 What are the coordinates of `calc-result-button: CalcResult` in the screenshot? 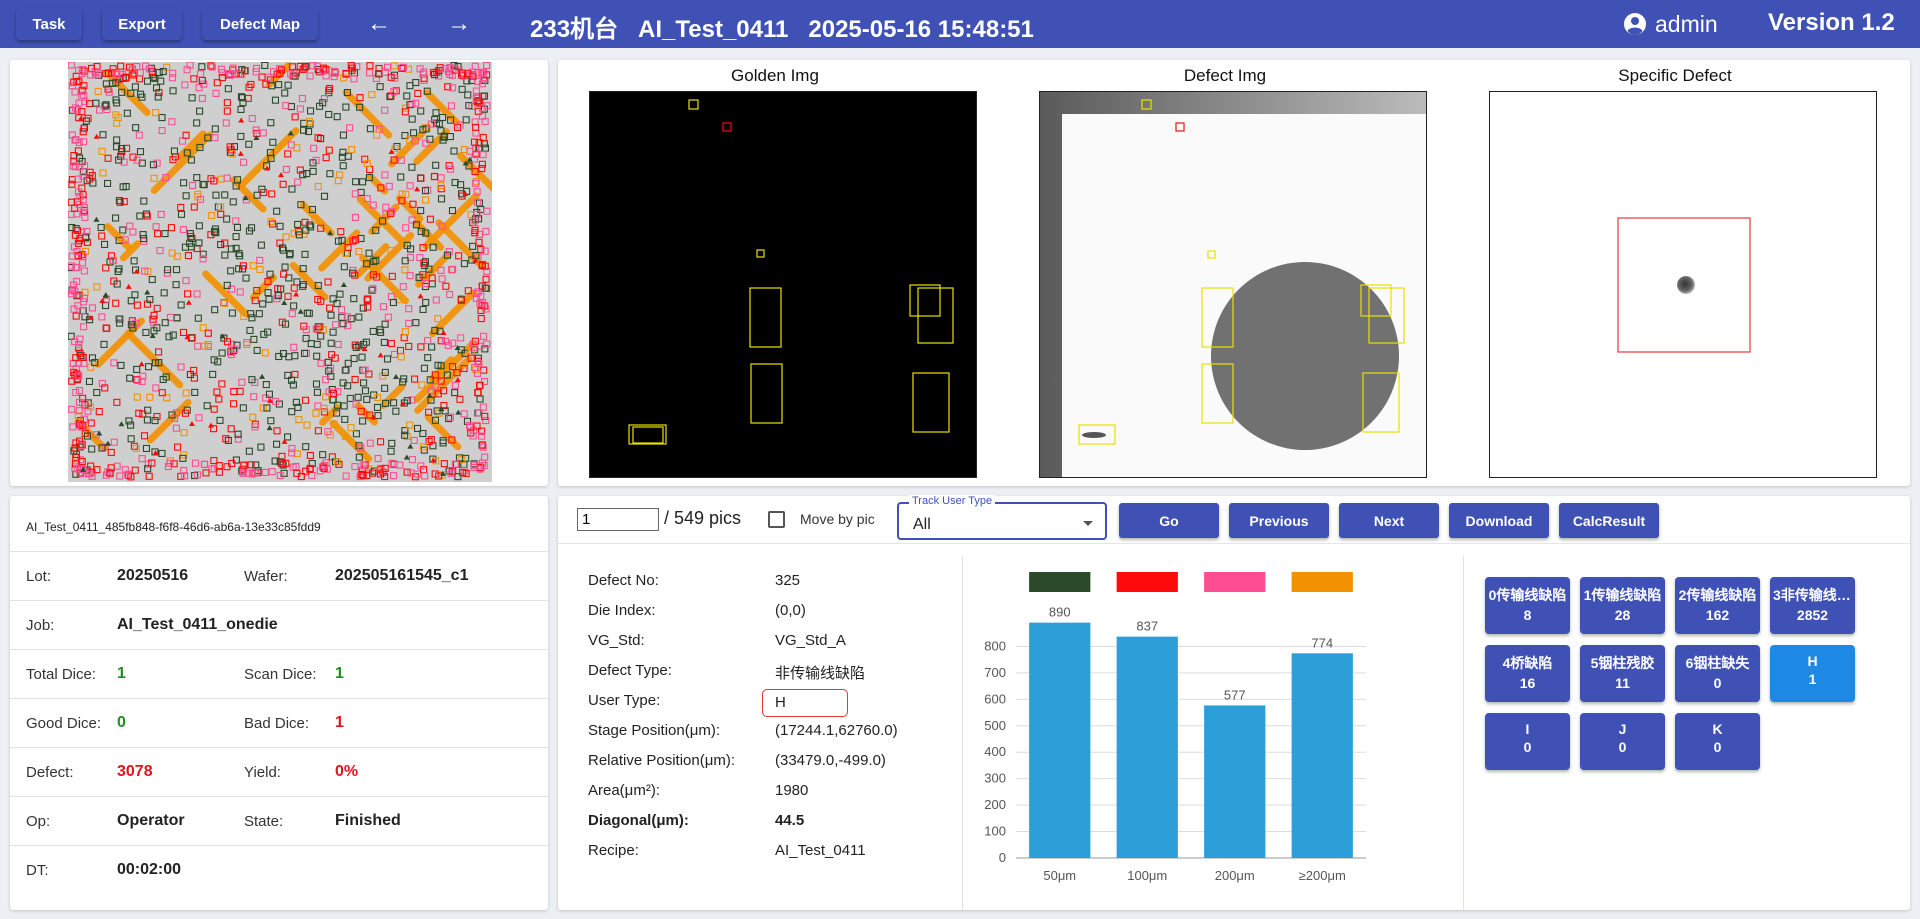 It's located at (1609, 520).